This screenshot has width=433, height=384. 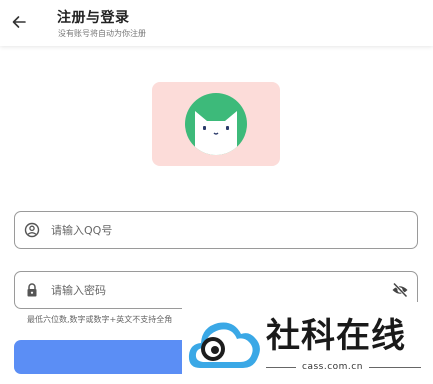 What do you see at coordinates (216, 23) in the screenshot?
I see `app-header: 注册与登录 没有账号将自动为你注册` at bounding box center [216, 23].